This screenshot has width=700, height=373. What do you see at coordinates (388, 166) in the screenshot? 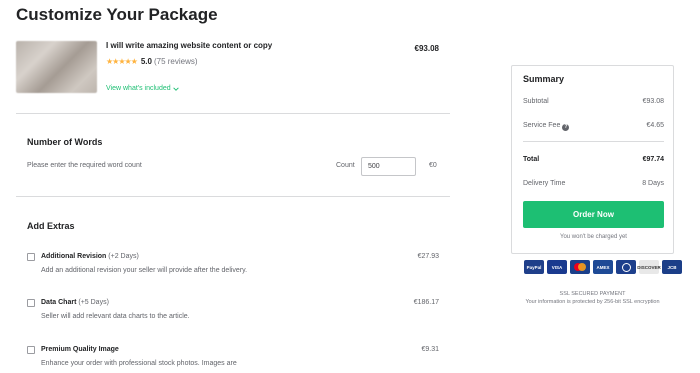
I see `word-count-input` at bounding box center [388, 166].